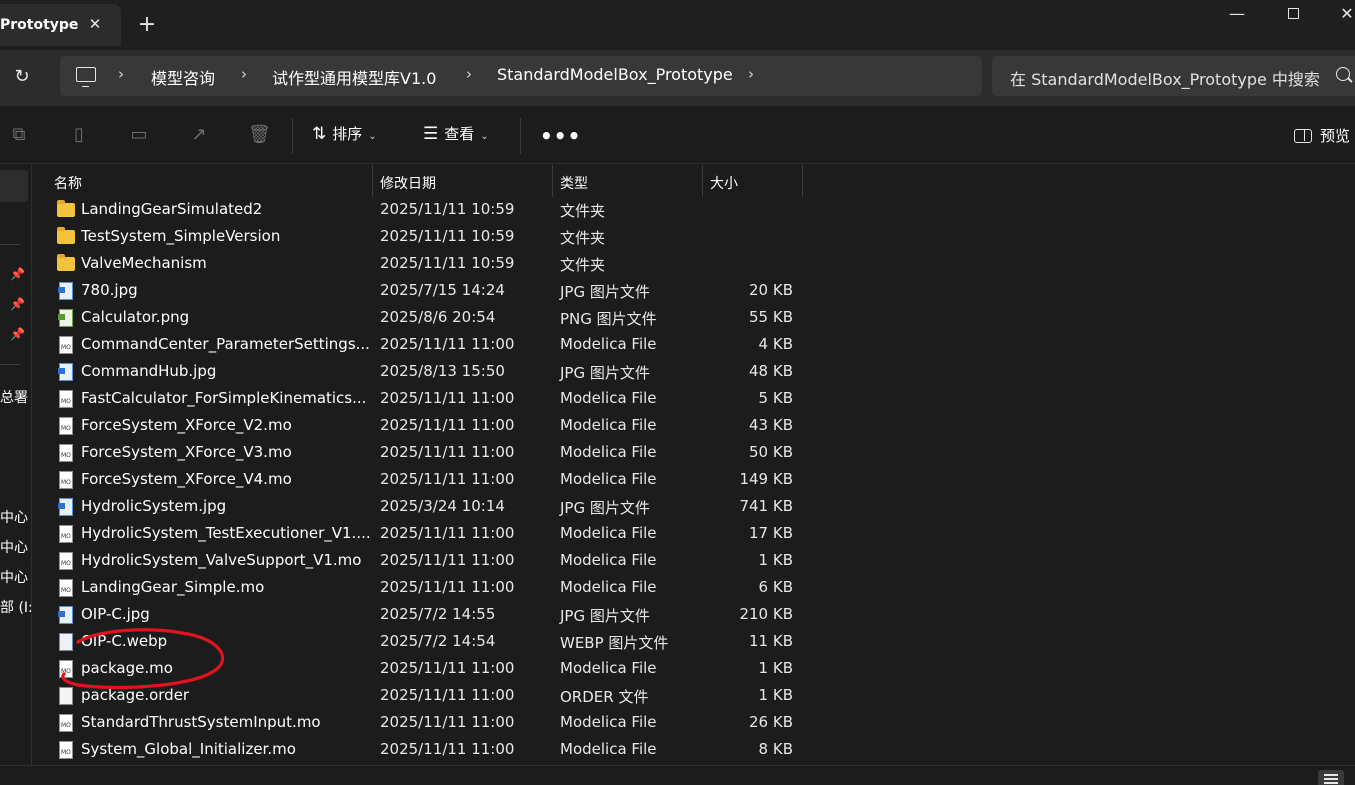  I want to click on file-row: LandingGearSimulated2 2025/11/11 10:59 文件夹, so click(433, 210).